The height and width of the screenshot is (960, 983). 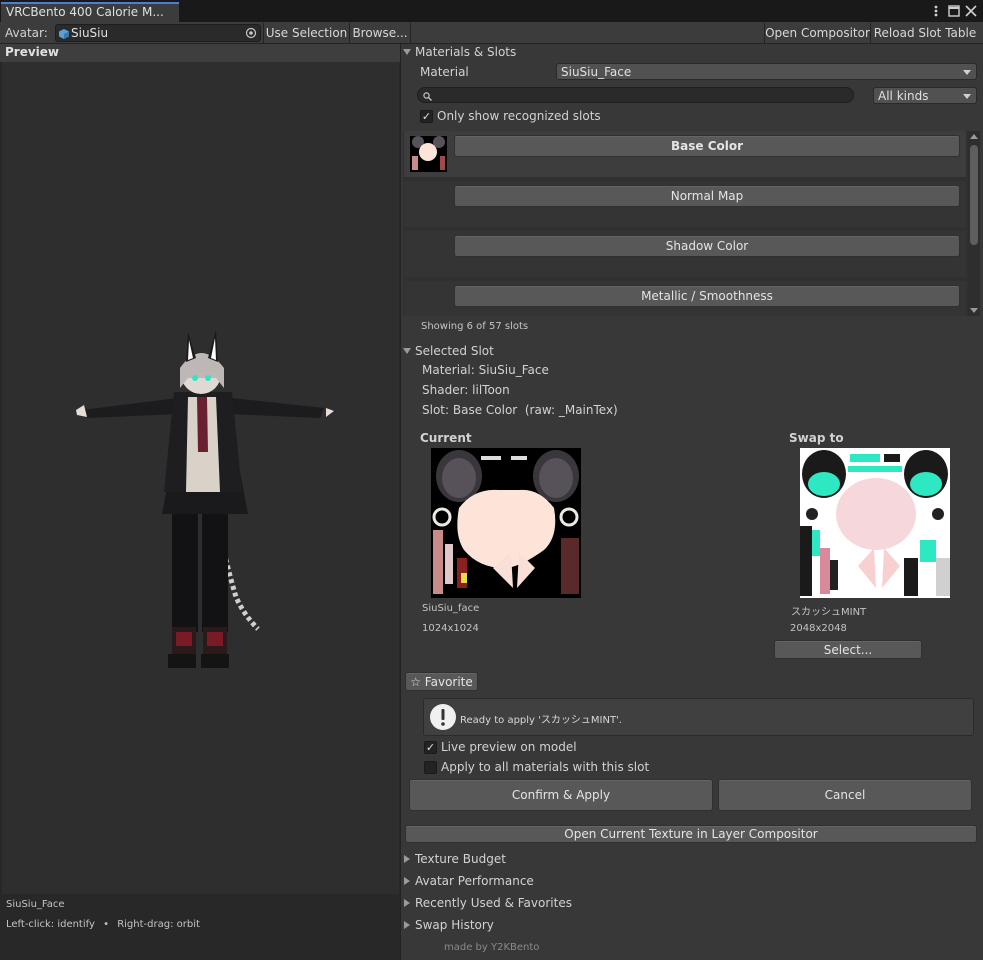 What do you see at coordinates (506, 523) in the screenshot?
I see `current-texture-preview` at bounding box center [506, 523].